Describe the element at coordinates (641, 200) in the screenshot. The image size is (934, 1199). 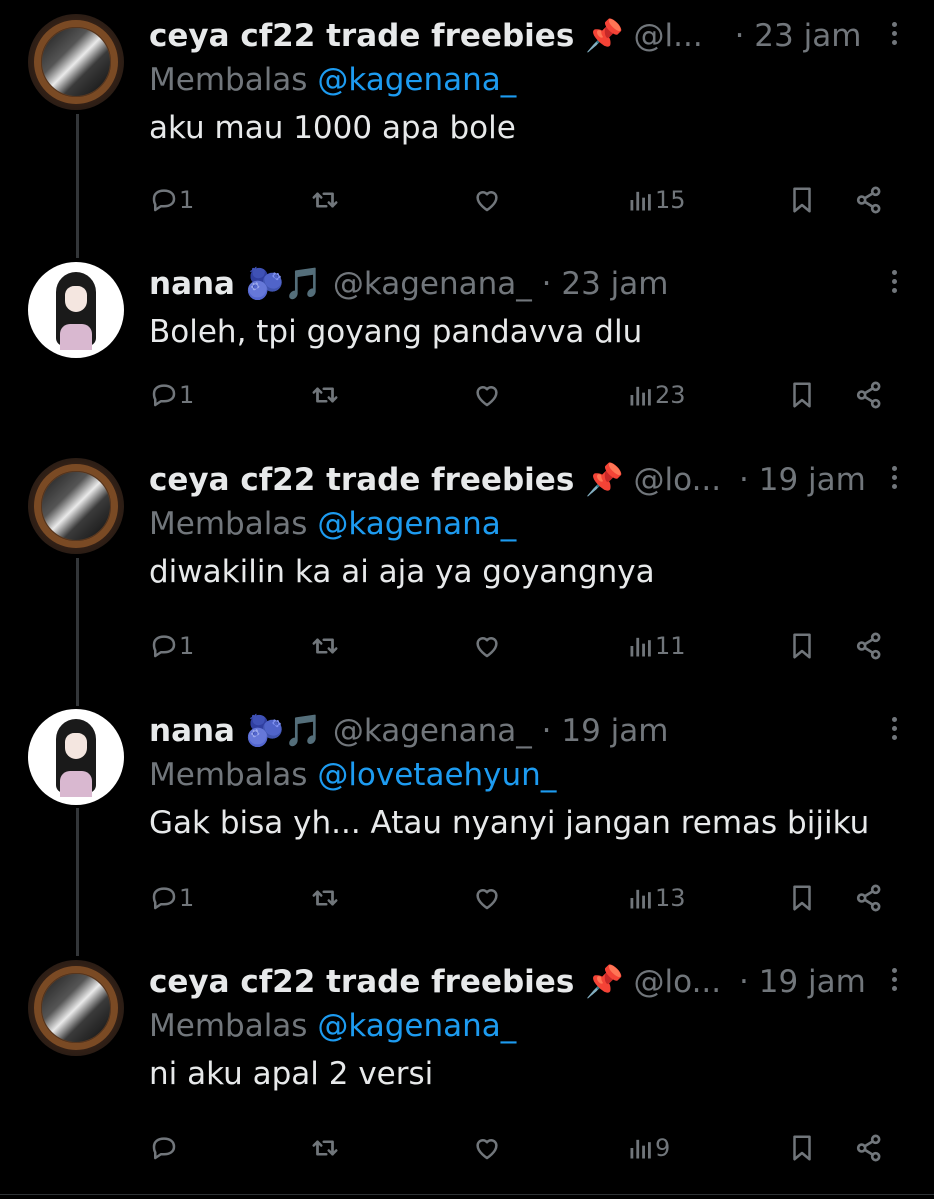
I see `views-icon` at that location.